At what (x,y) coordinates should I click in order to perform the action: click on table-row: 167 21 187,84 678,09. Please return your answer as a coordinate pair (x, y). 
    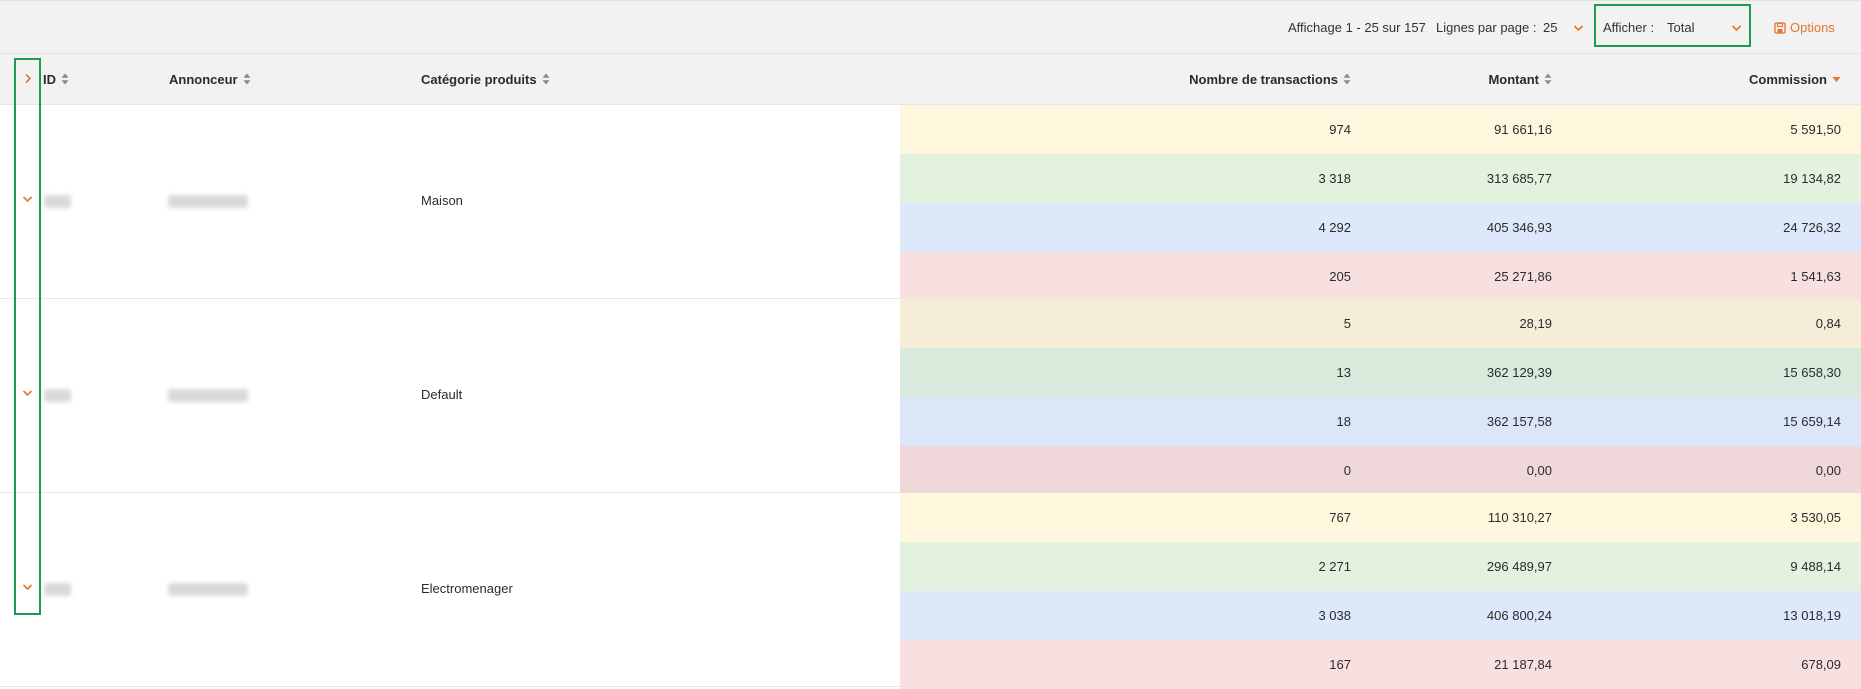
    Looking at the image, I should click on (1380, 664).